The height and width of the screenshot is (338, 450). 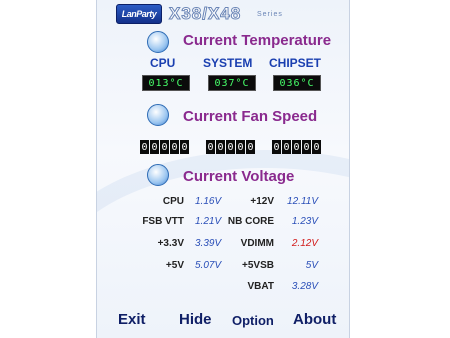 I want to click on fan2-readout: 00000, so click(x=230, y=147).